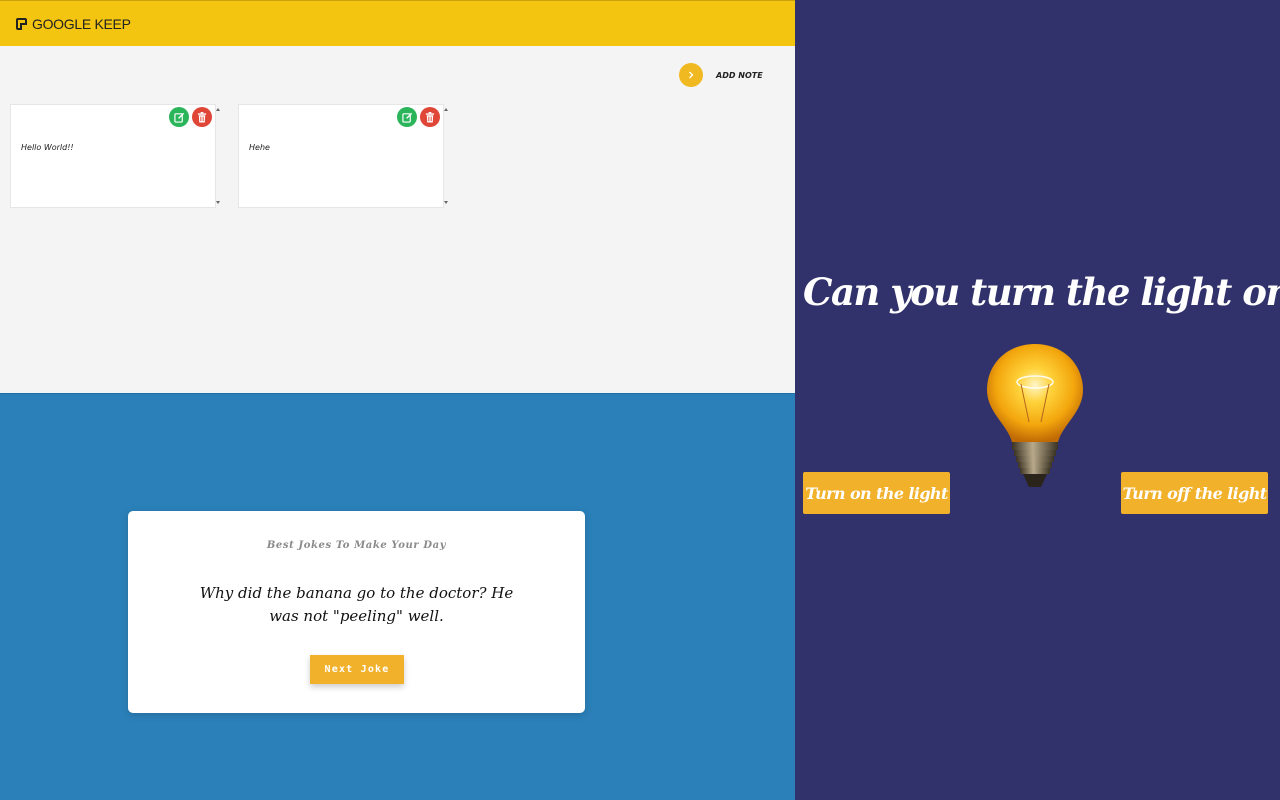 This screenshot has width=1280, height=800. Describe the element at coordinates (1194, 493) in the screenshot. I see `turn-off-light-button: Turn off the light` at that location.